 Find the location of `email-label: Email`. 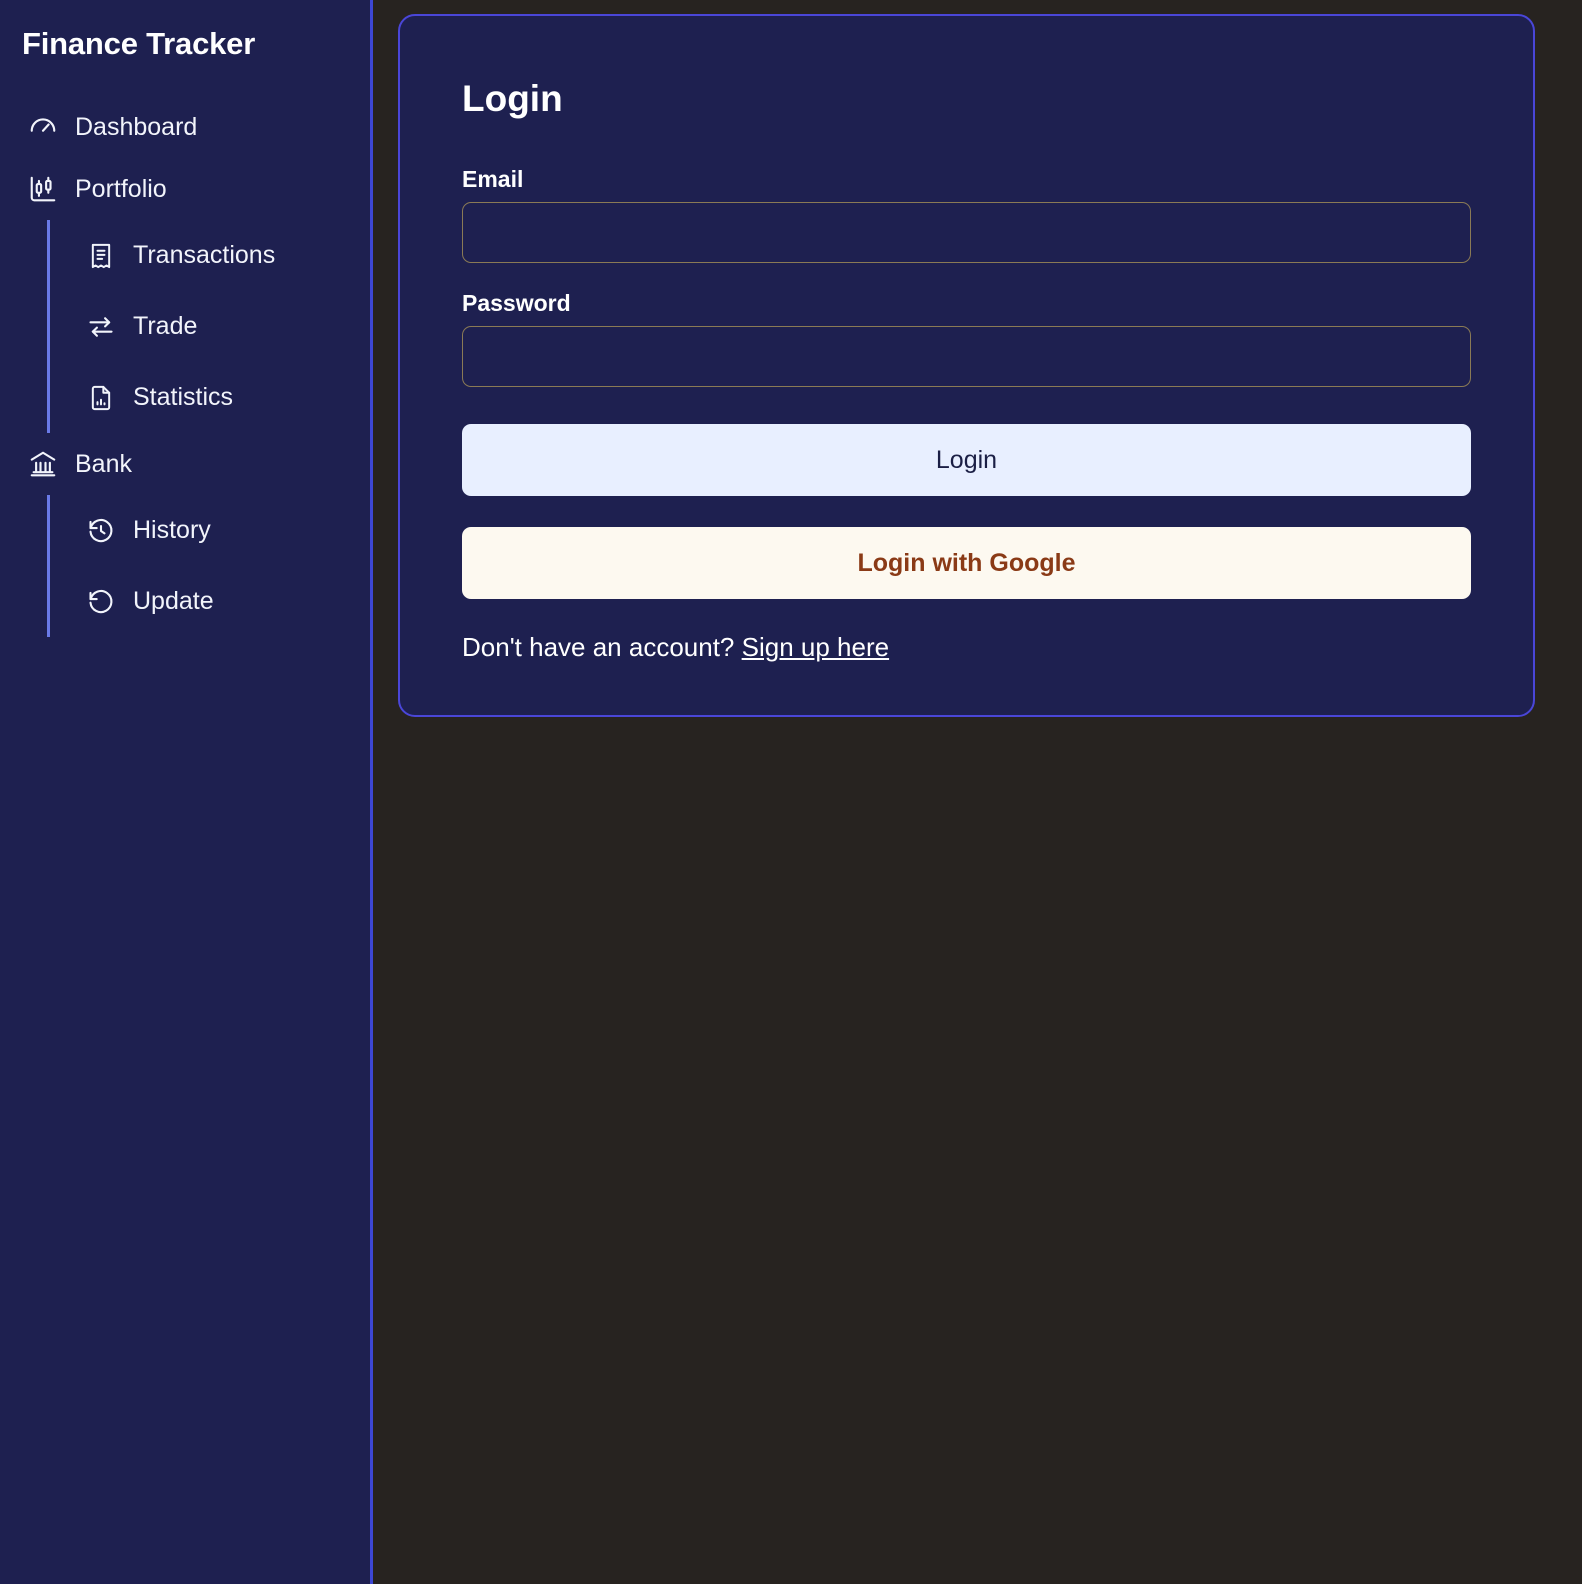

email-label: Email is located at coordinates (493, 179).